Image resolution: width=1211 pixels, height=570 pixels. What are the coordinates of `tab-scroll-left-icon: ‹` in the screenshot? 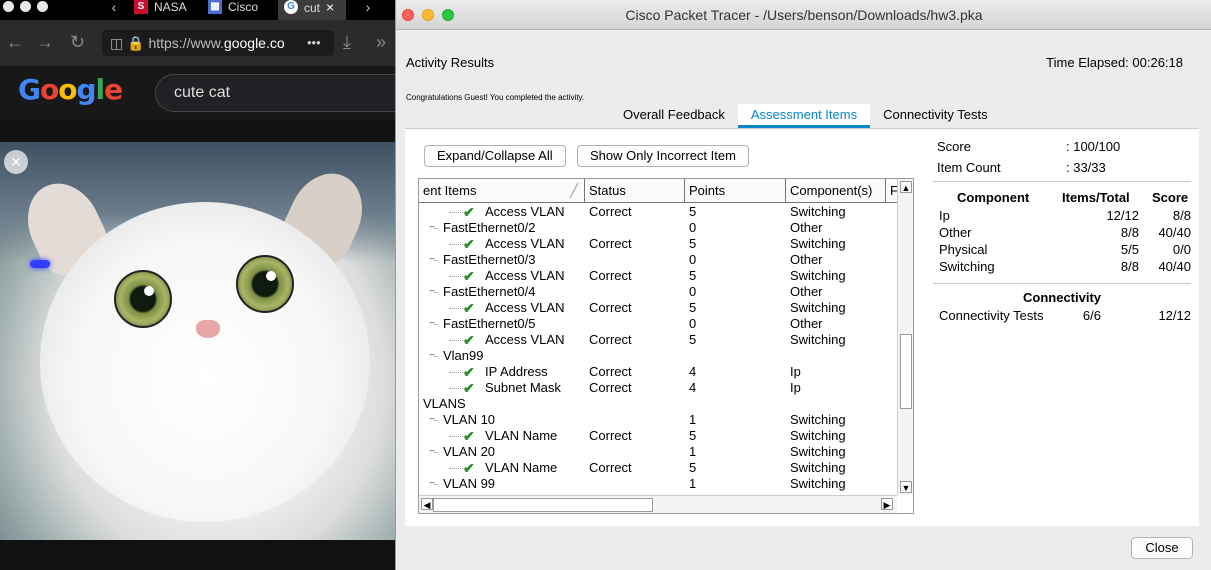 It's located at (114, 10).